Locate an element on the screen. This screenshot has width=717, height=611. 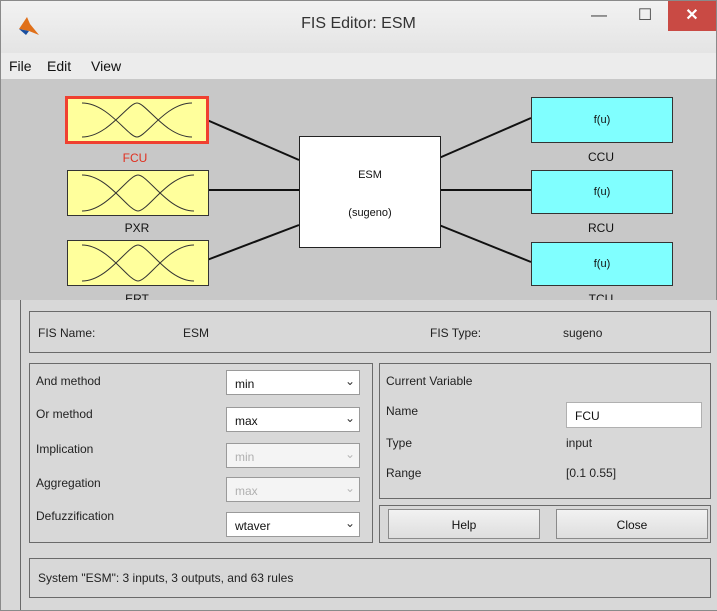
range-value: [0.1 0.55] is located at coordinates (591, 473).